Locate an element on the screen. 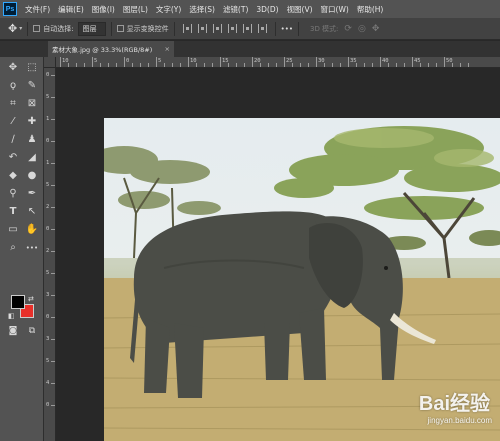  screen-mode-icon: ⧉ is located at coordinates (32, 331).